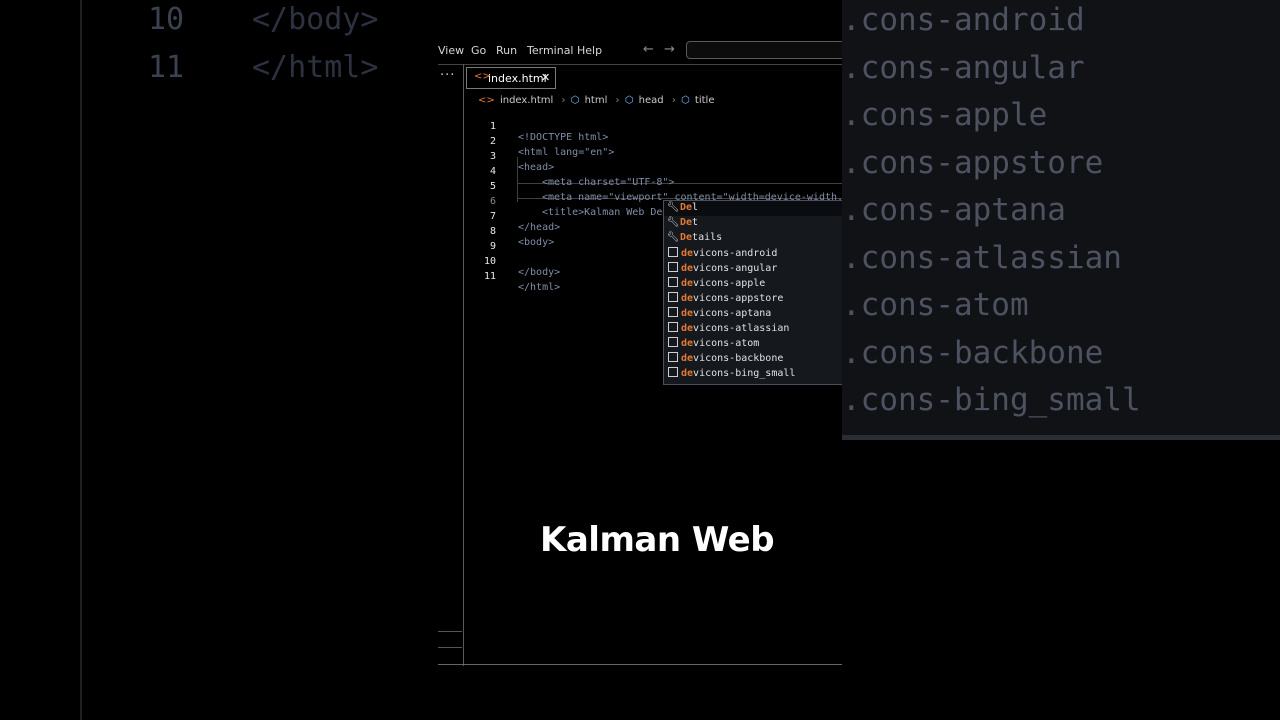 The image size is (1280, 720). What do you see at coordinates (526, 100) in the screenshot?
I see `breadcrumb-file: index.html` at bounding box center [526, 100].